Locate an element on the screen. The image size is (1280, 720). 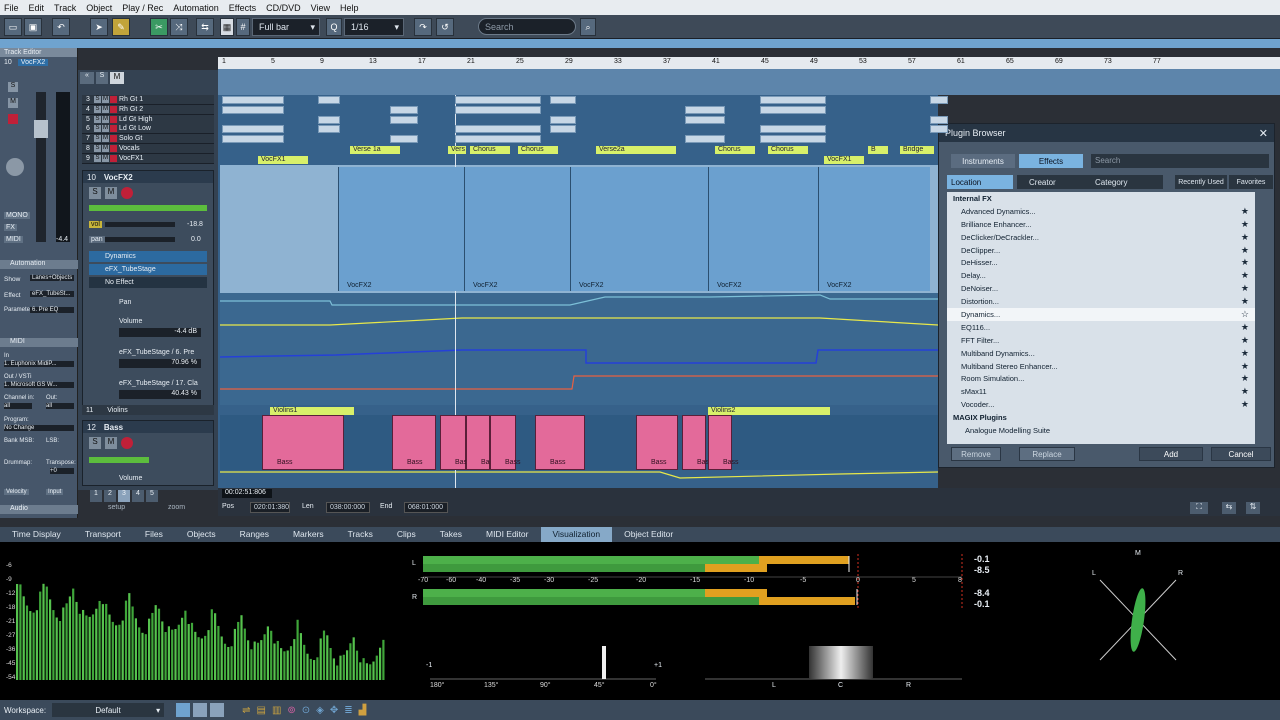
program-dropdown: No Change is located at coordinates (39, 428).